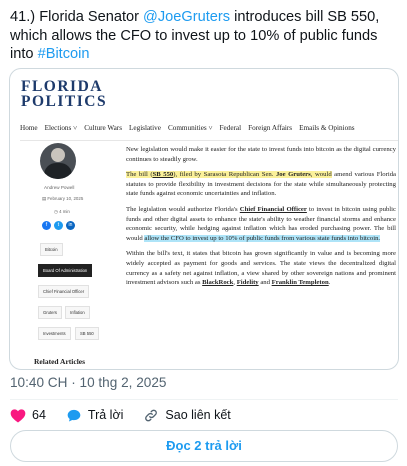 The image size is (407, 466). What do you see at coordinates (65, 198) in the screenshot?
I see `article-date-text: February 10, 2025` at bounding box center [65, 198].